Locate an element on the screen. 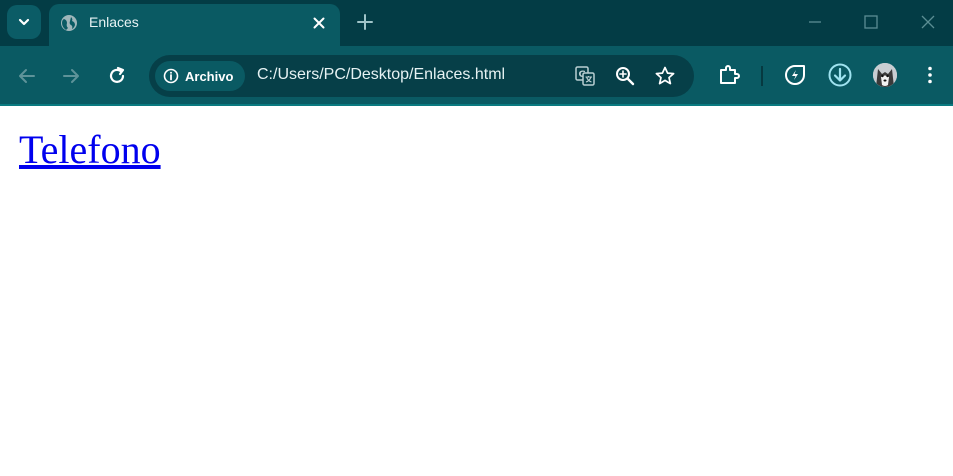  globe-icon is located at coordinates (69, 23).